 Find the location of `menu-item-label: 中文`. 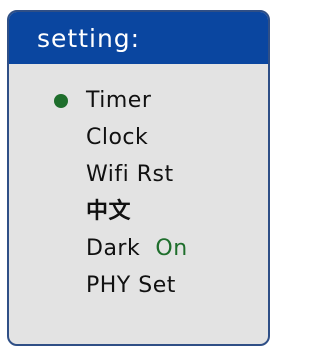

menu-item-label: 中文 is located at coordinates (109, 211).